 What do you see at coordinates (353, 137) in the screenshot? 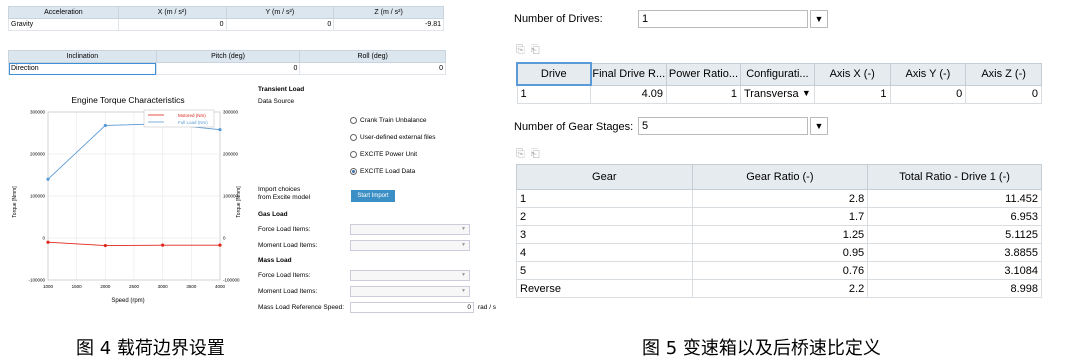
I see `radio-circle` at bounding box center [353, 137].